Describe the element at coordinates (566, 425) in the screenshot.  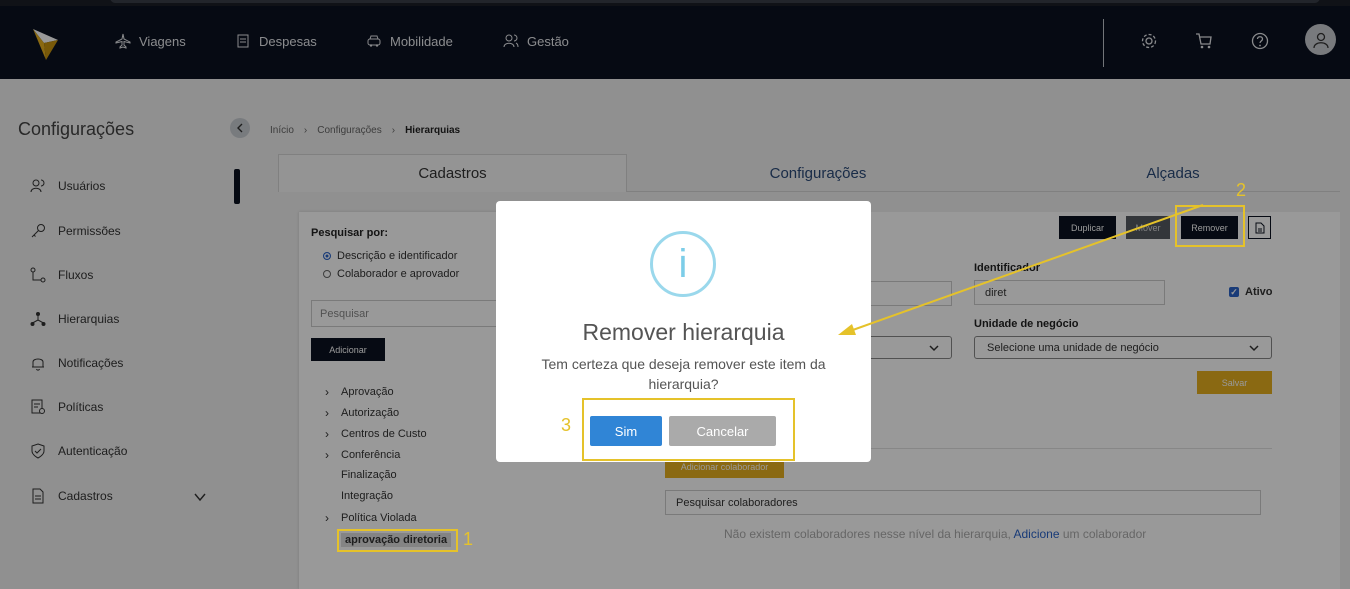
I see `annotation-number-3: 3` at that location.